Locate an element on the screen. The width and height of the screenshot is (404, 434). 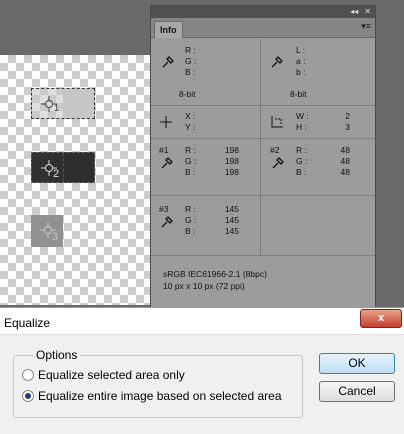
crosshair-icon is located at coordinates (166, 122).